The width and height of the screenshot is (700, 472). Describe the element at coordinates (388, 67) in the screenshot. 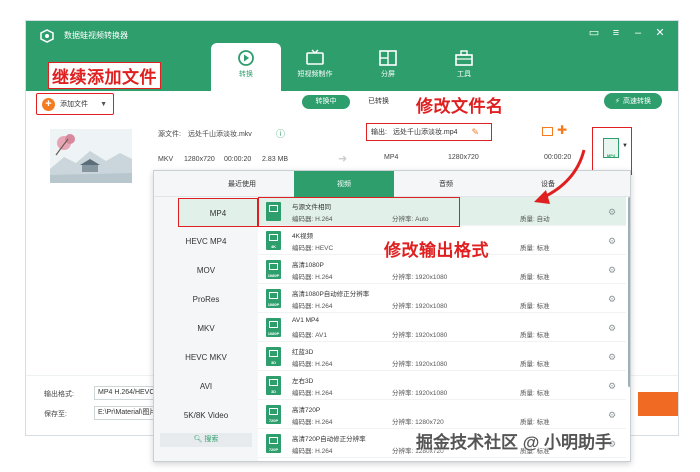

I see `tab-split-screen: 分屏` at that location.